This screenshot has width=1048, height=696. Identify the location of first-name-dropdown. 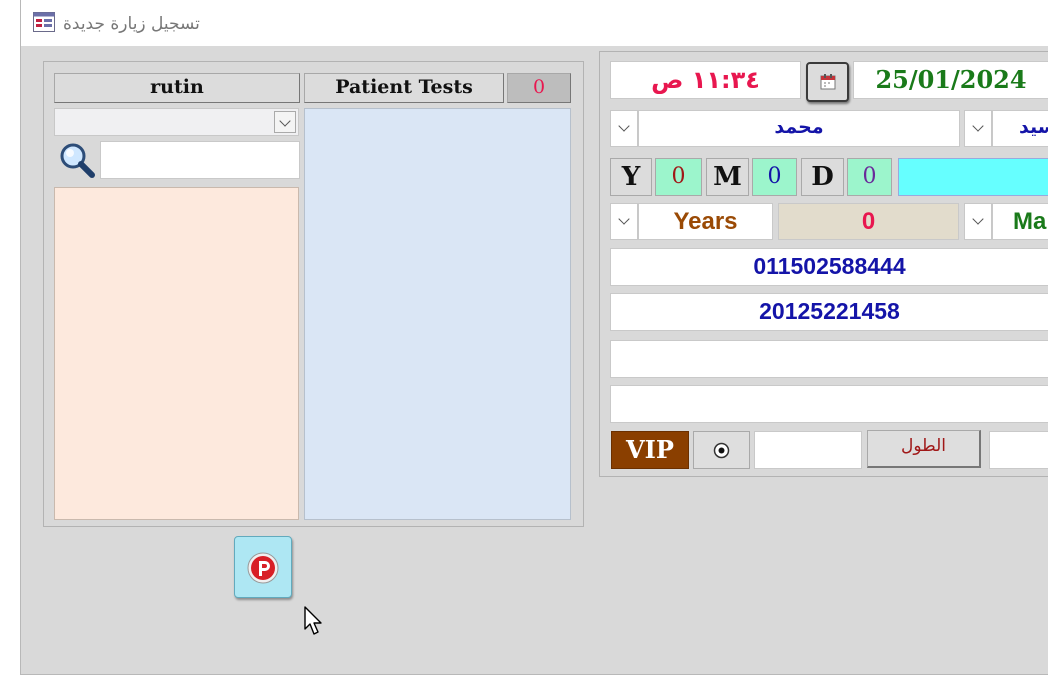
(624, 128).